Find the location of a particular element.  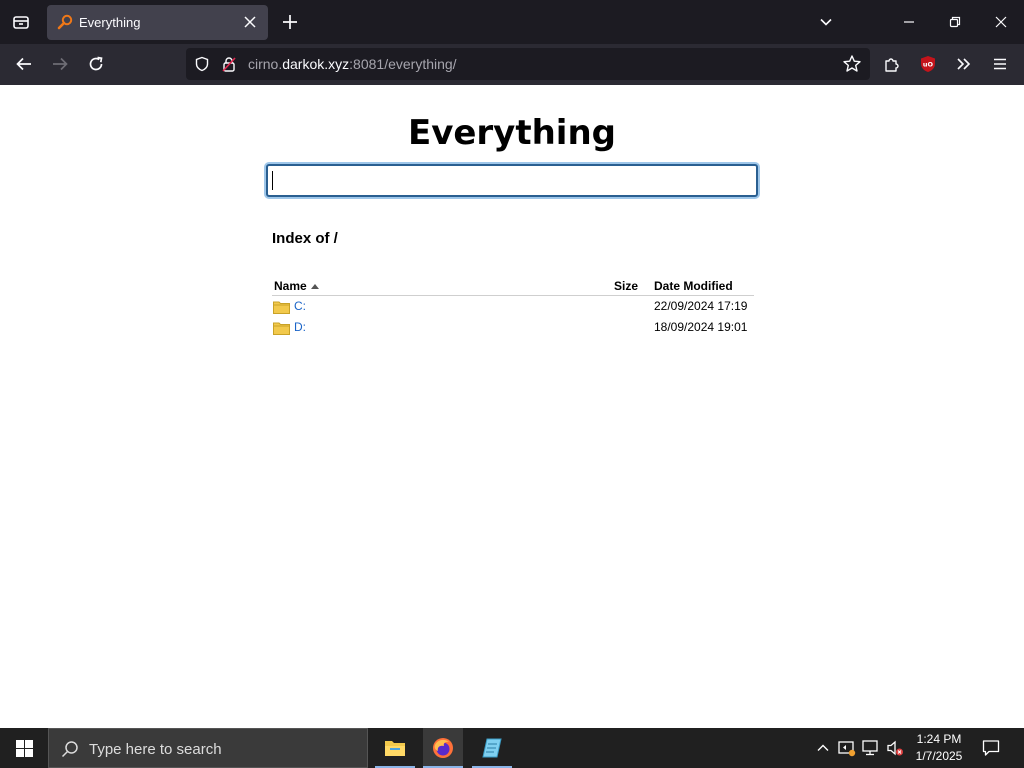

action-center-button is located at coordinates (991, 748).